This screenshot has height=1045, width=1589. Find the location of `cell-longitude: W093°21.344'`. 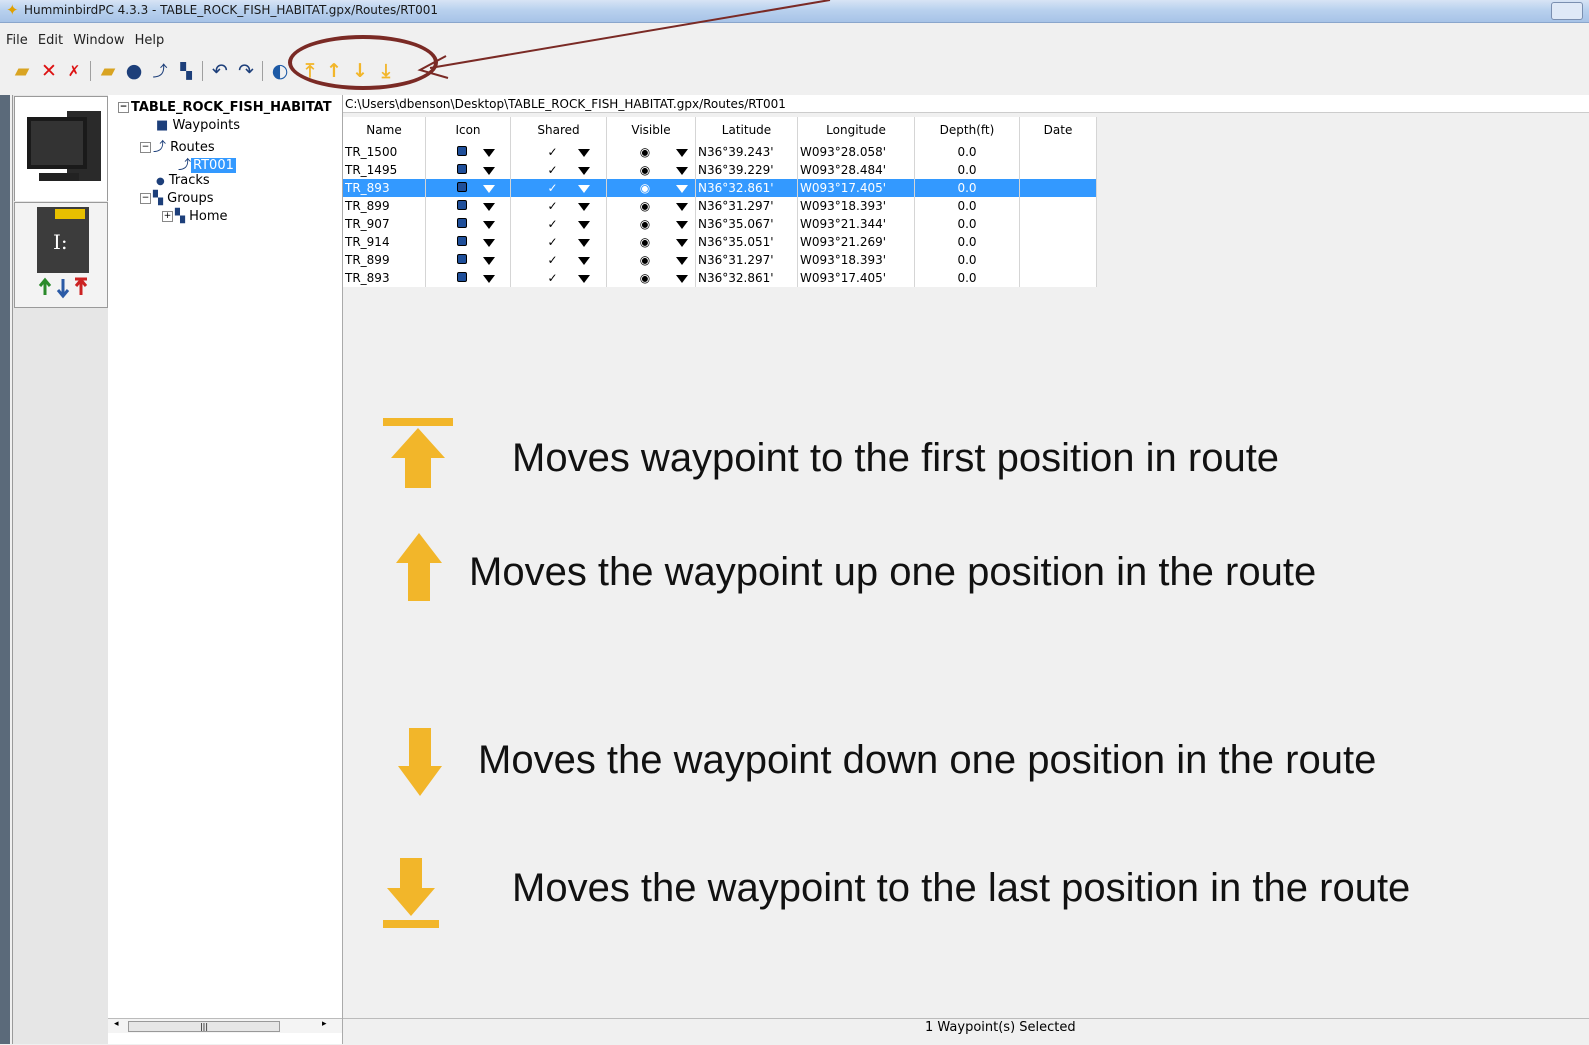

cell-longitude: W093°21.344' is located at coordinates (856, 224).